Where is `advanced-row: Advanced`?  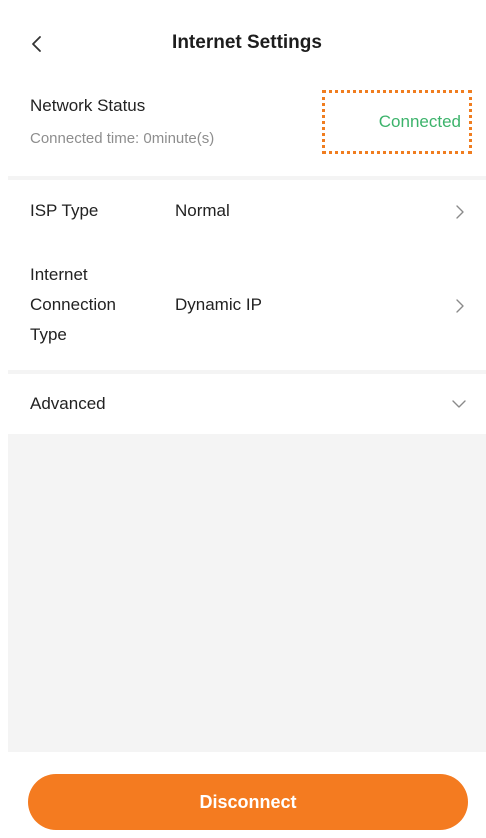
advanced-row: Advanced is located at coordinates (247, 404).